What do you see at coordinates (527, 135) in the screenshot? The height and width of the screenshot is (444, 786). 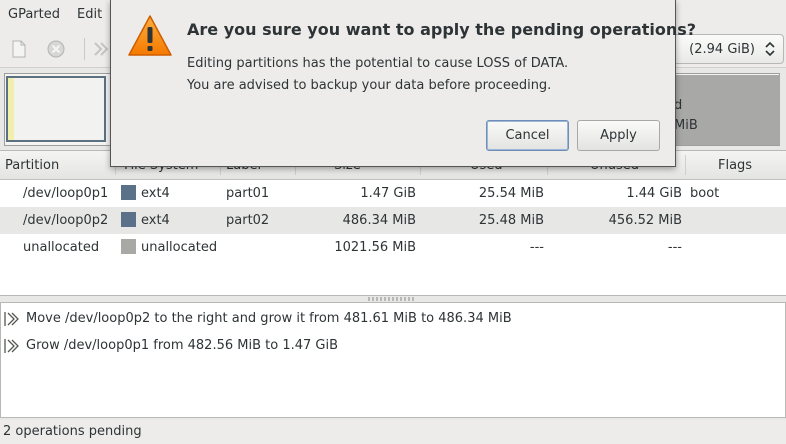 I see `cancel-button: Cancel` at bounding box center [527, 135].